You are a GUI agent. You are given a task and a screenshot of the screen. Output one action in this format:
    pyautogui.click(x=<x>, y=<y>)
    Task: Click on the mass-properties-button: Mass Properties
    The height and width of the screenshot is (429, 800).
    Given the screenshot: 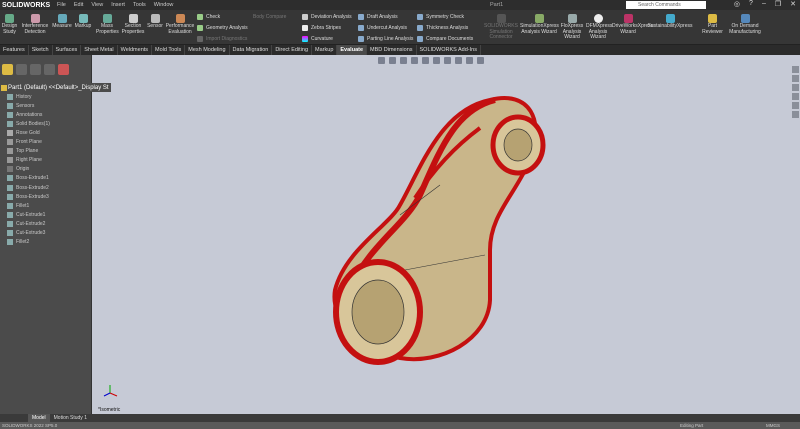 What is the action you would take?
    pyautogui.click(x=107, y=24)
    